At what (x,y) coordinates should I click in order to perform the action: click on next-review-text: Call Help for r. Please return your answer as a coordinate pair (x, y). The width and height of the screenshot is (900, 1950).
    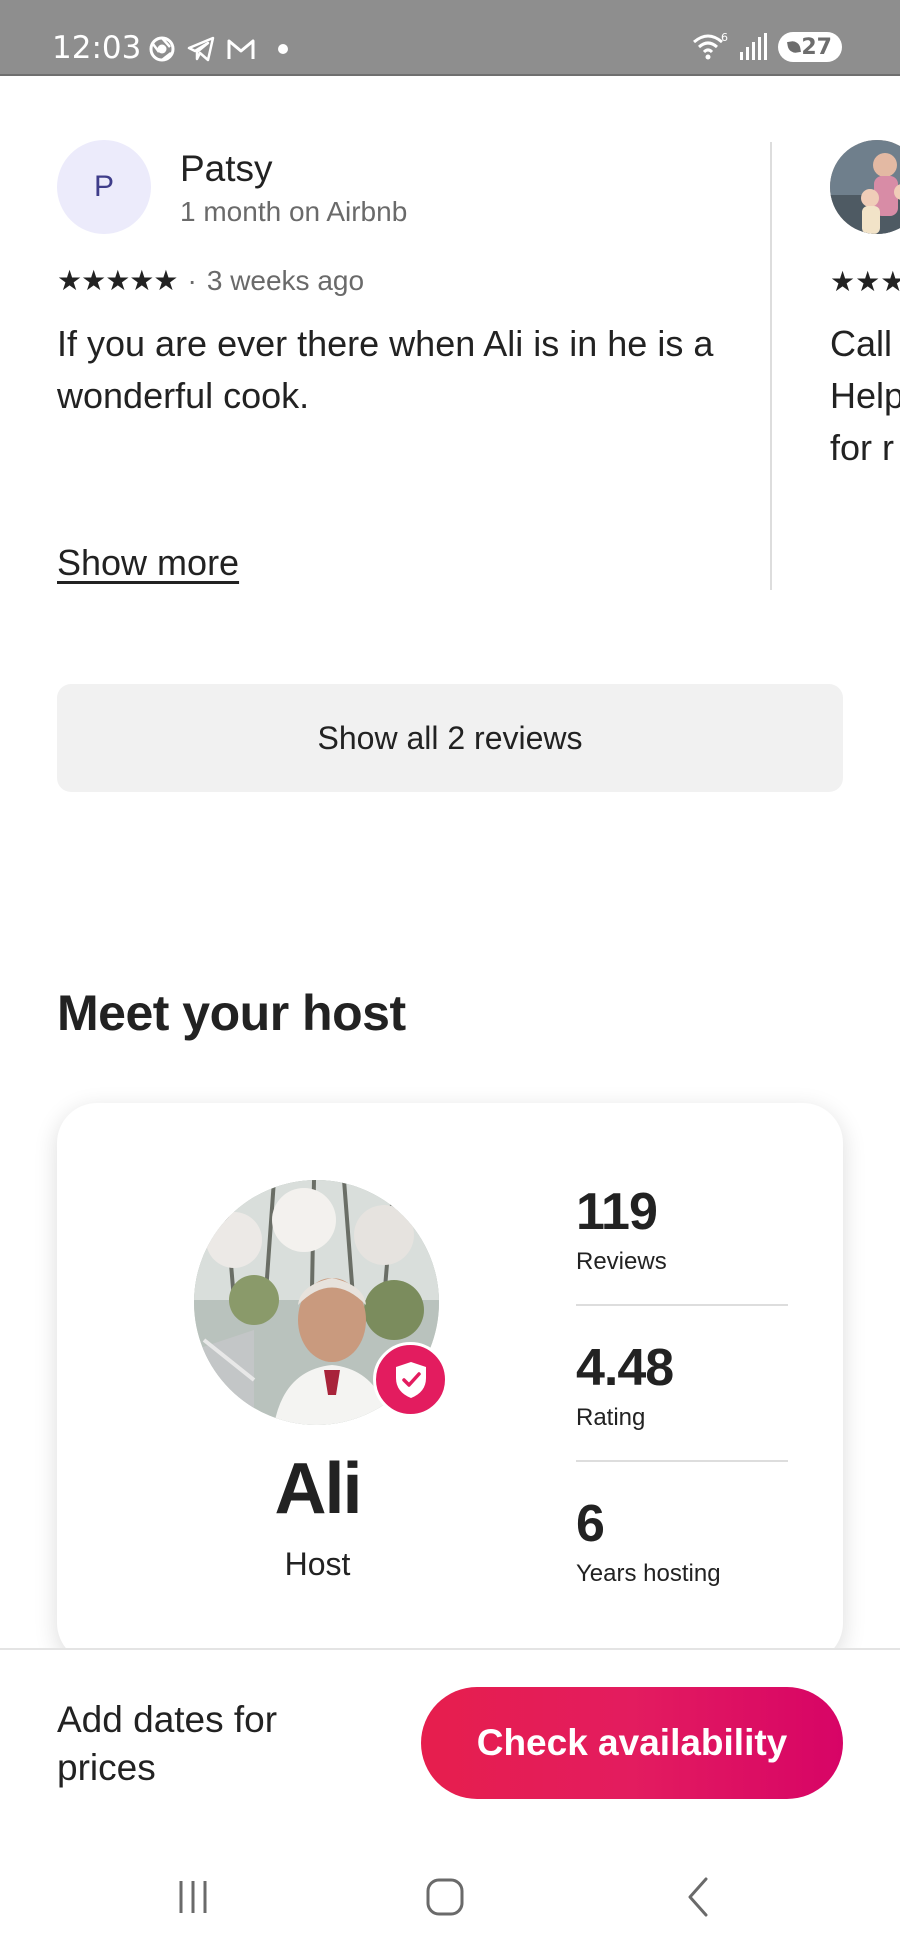
    Looking at the image, I should click on (865, 396).